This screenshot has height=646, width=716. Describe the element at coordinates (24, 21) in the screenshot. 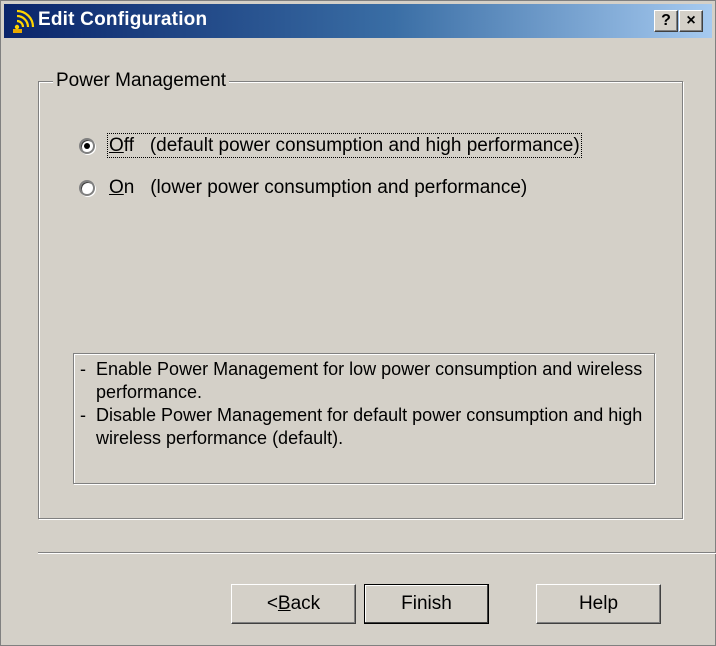

I see `wireless-signal-icon` at that location.